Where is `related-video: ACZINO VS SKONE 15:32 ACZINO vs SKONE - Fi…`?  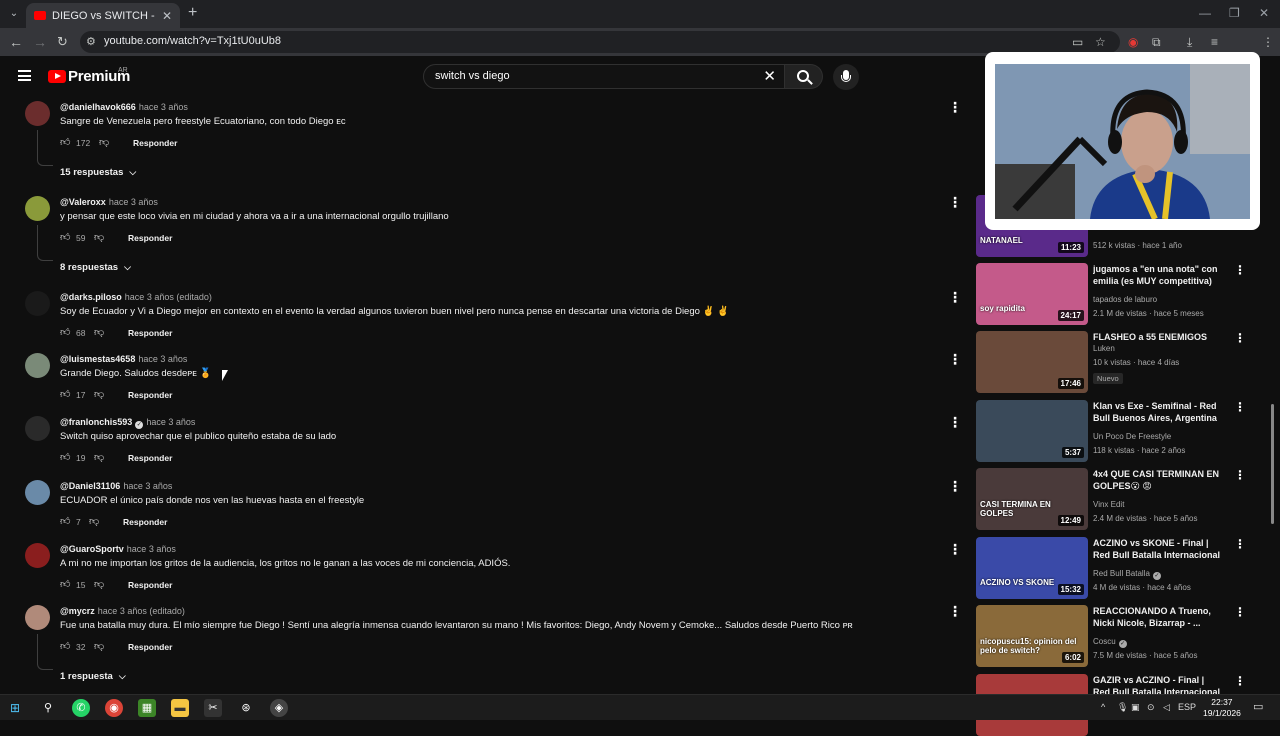
related-video: ACZINO VS SKONE 15:32 ACZINO vs SKONE - Fi… is located at coordinates (1116, 568).